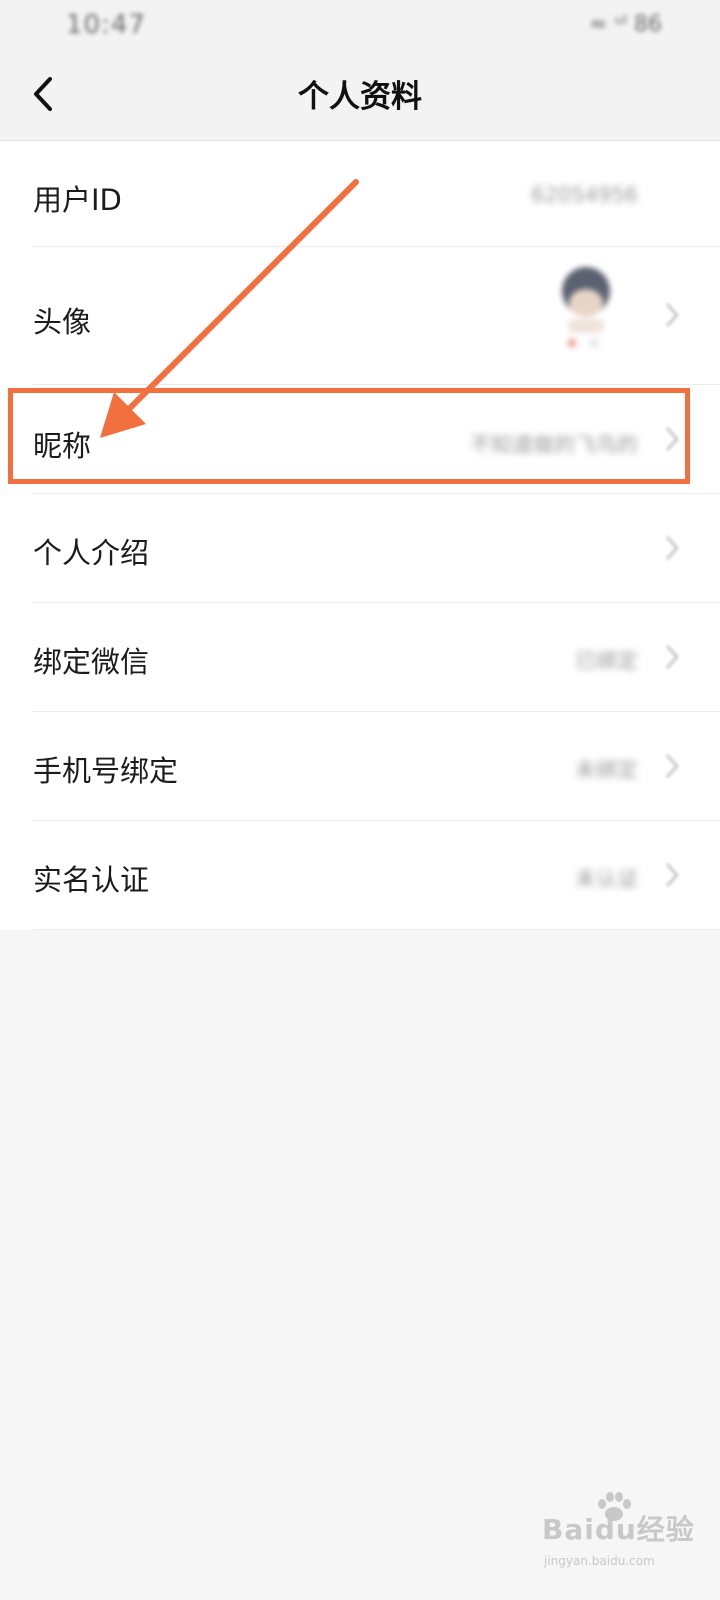  I want to click on status-time: 10:47, so click(106, 25).